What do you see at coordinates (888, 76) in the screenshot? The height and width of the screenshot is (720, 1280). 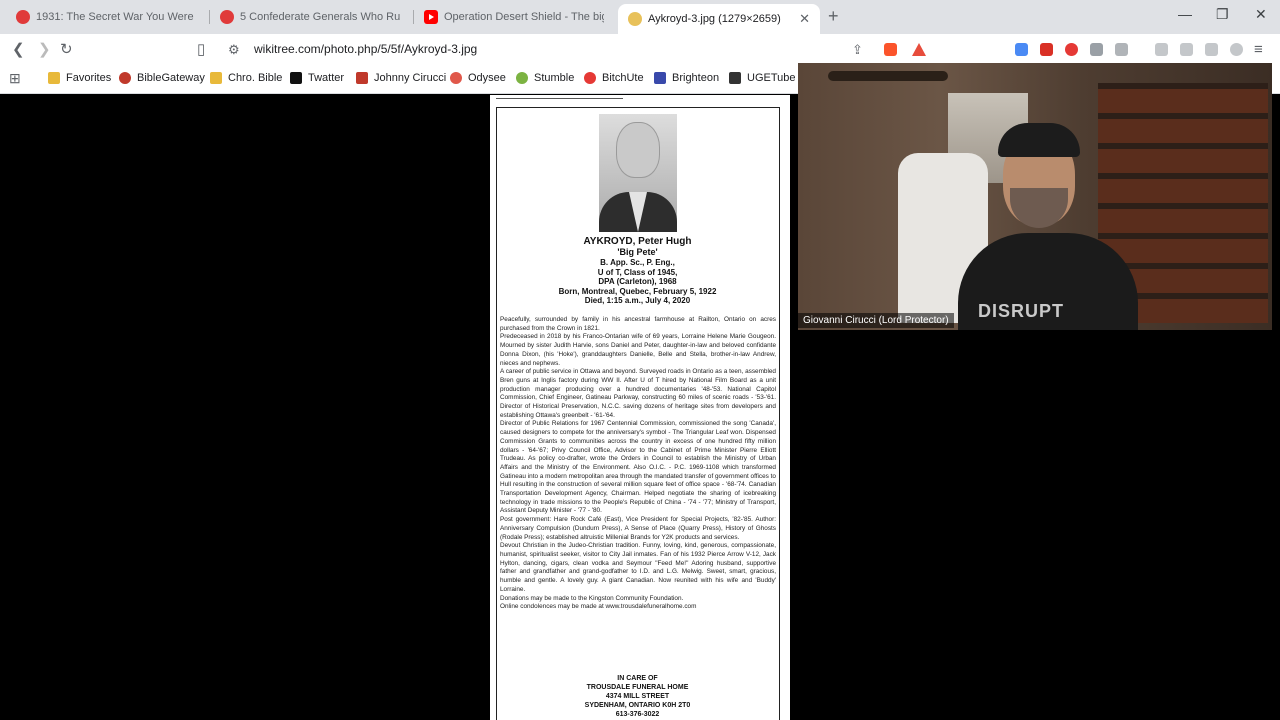 I see `ceiling-fan` at bounding box center [888, 76].